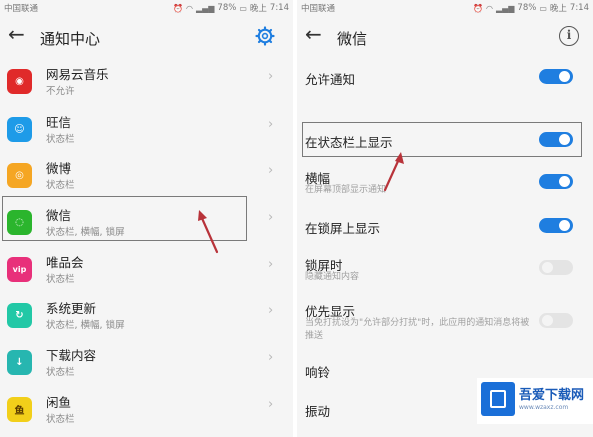 The height and width of the screenshot is (437, 593). I want to click on setting-subtitle: 隐藏通知内容, so click(332, 277).